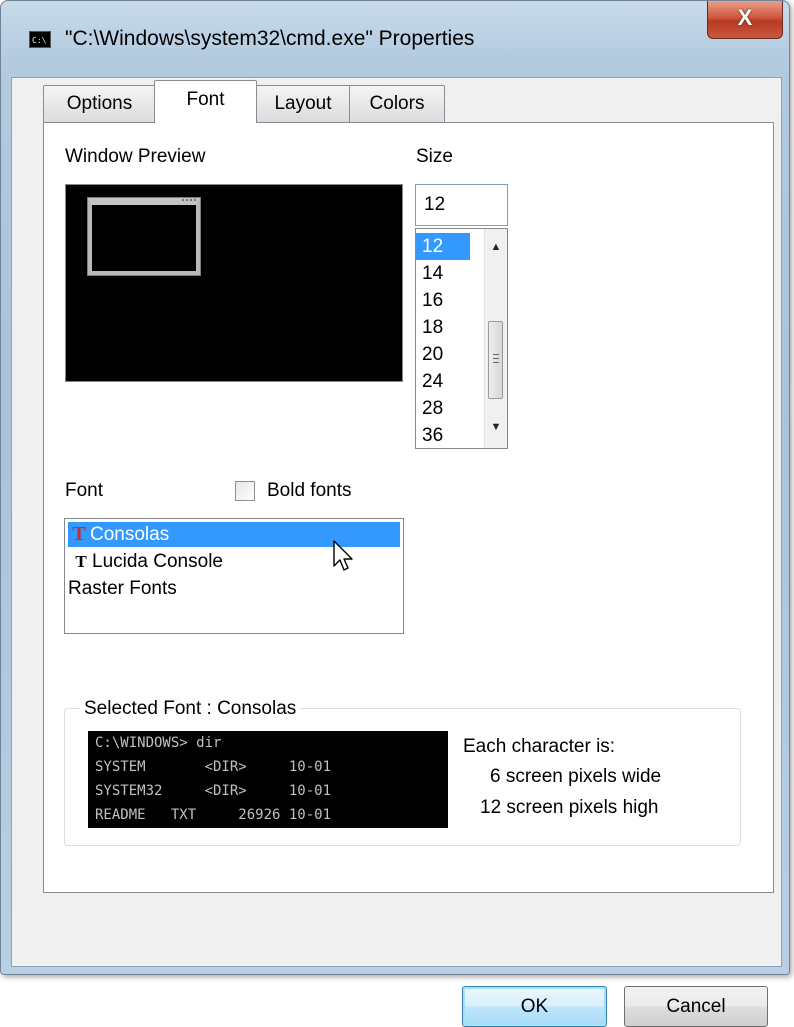 This screenshot has height=1027, width=794. Describe the element at coordinates (245, 491) in the screenshot. I see `bold-fonts-checkbox` at that location.